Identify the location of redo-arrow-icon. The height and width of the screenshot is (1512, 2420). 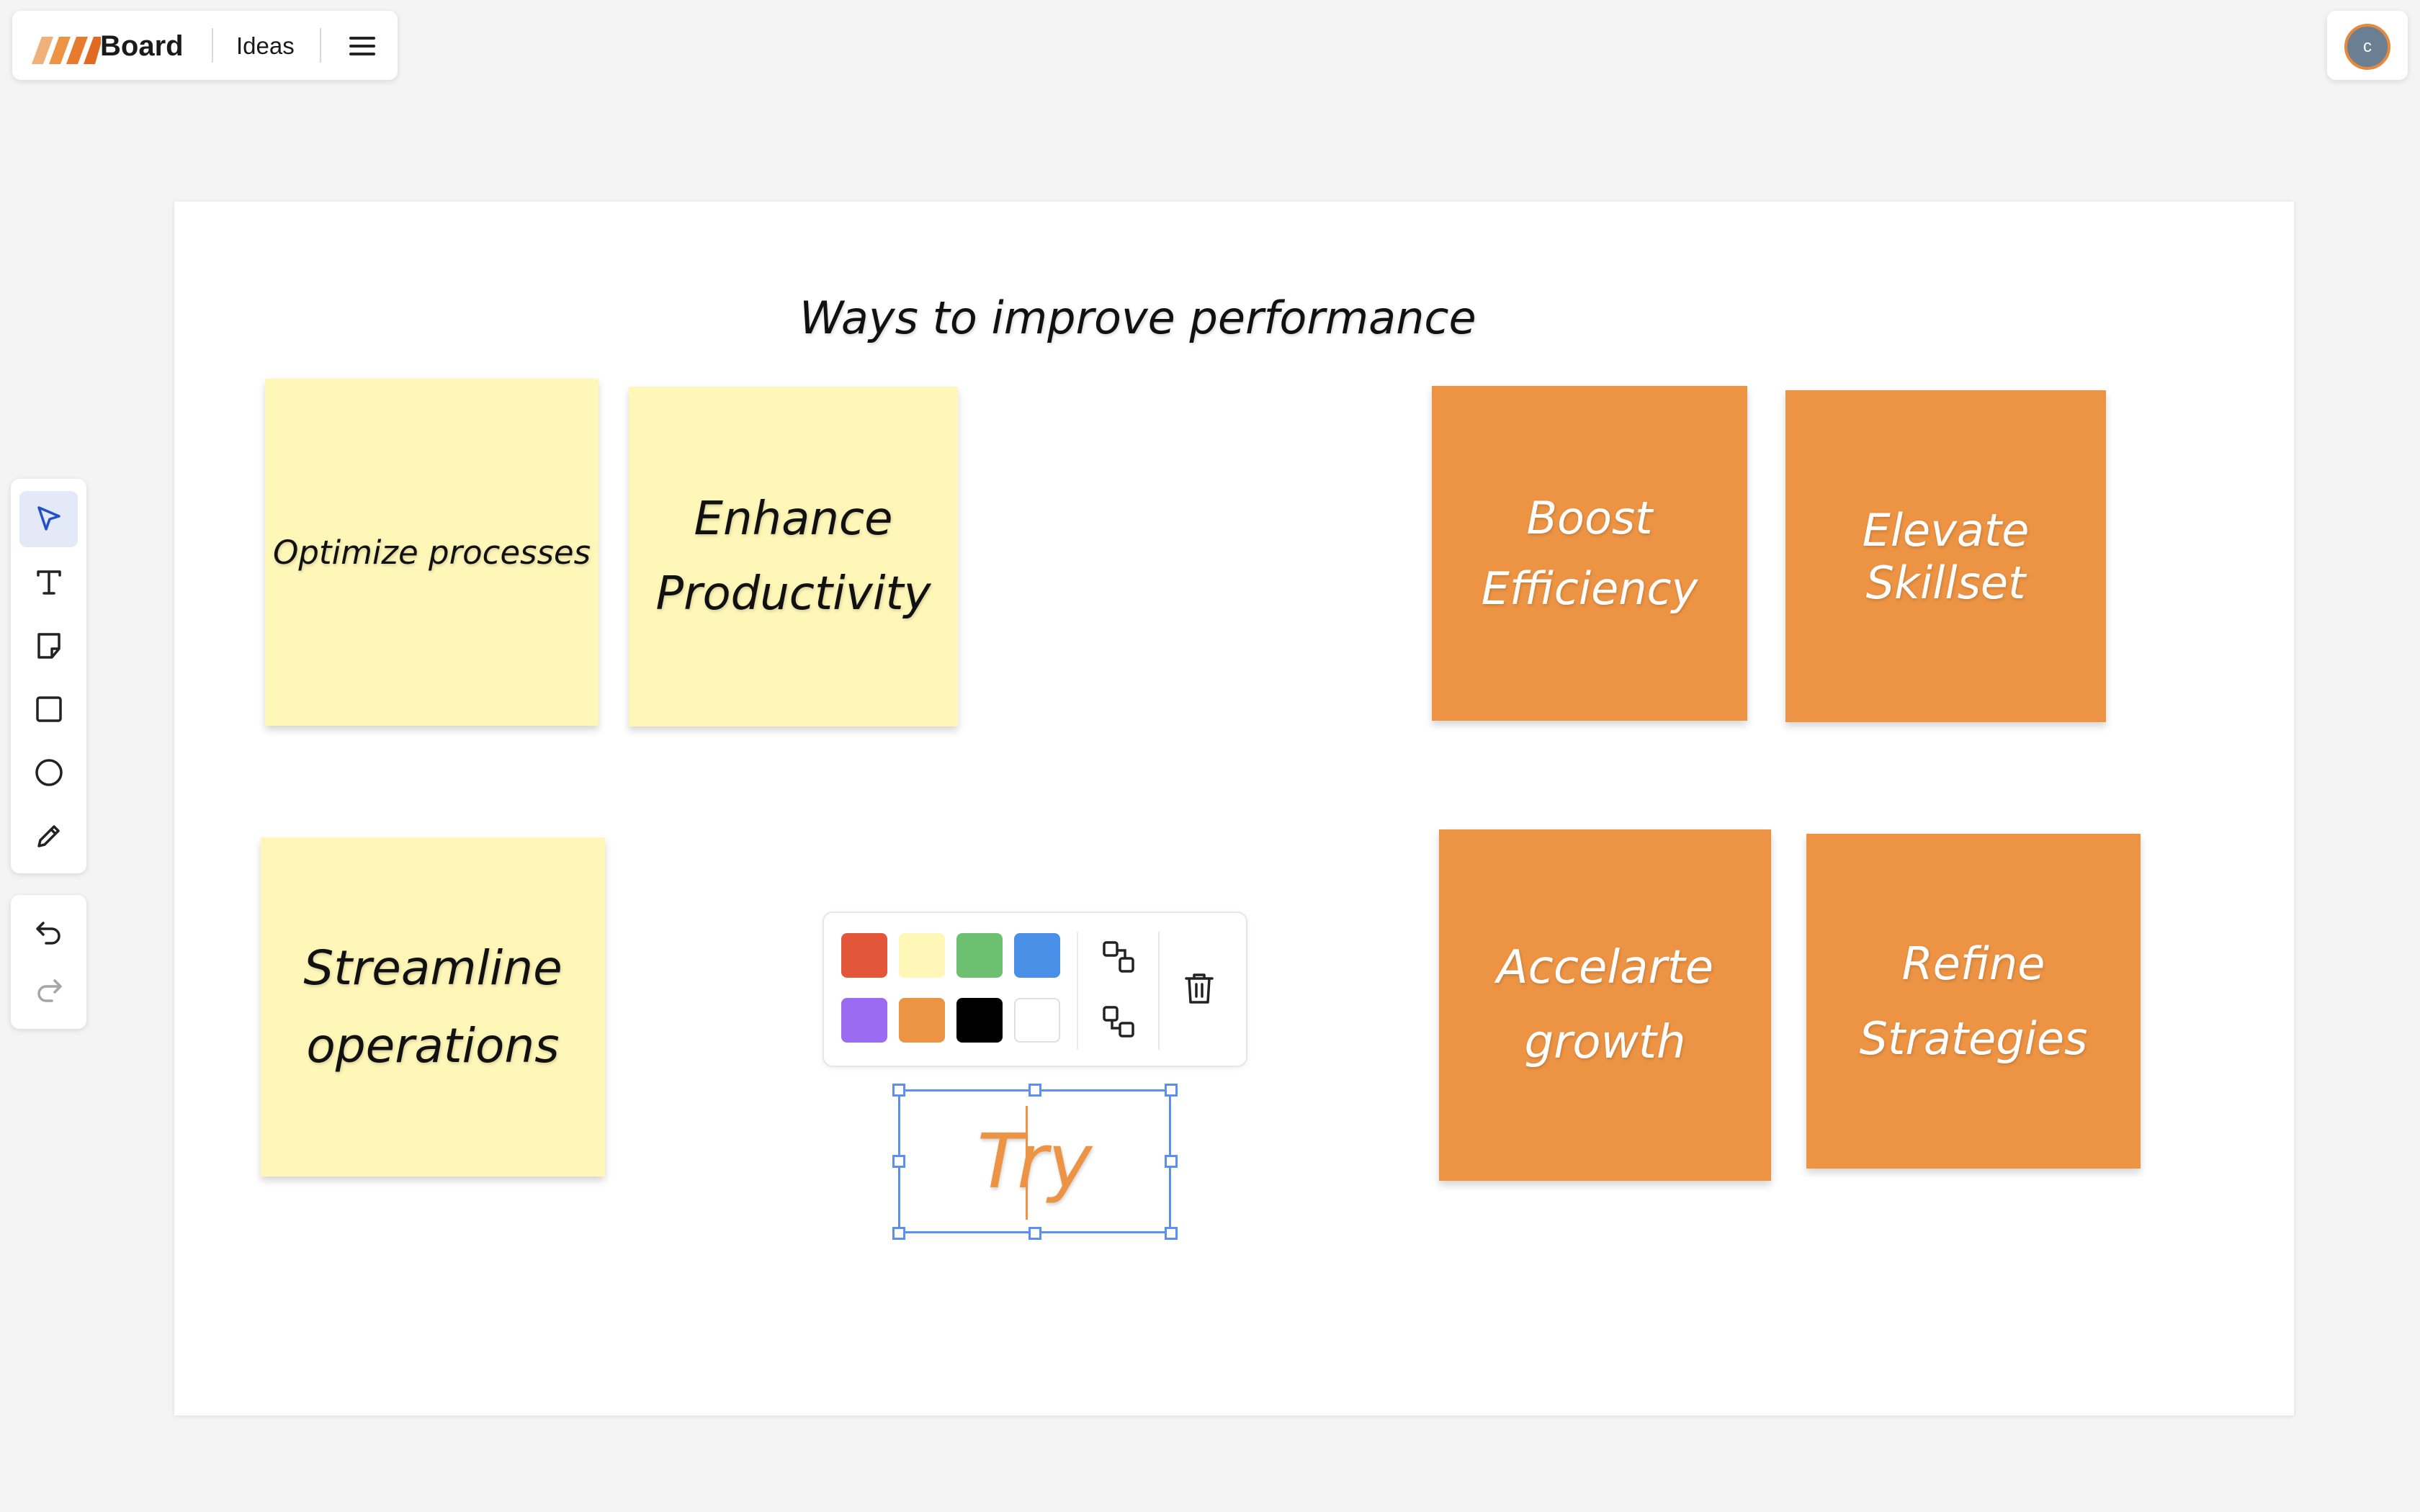
(50, 990).